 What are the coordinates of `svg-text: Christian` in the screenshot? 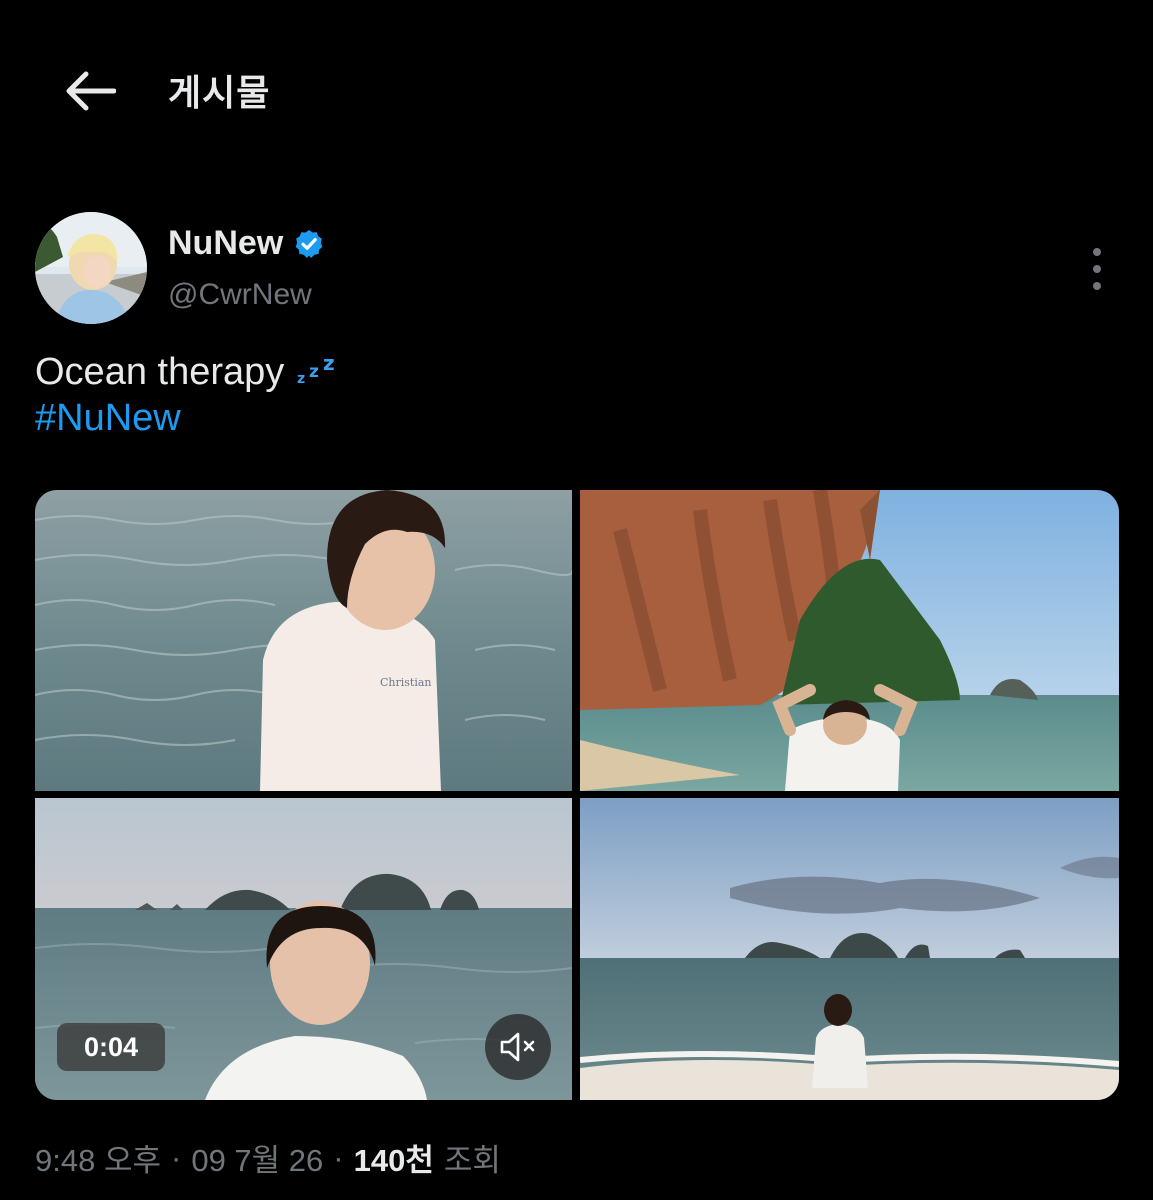 It's located at (406, 682).